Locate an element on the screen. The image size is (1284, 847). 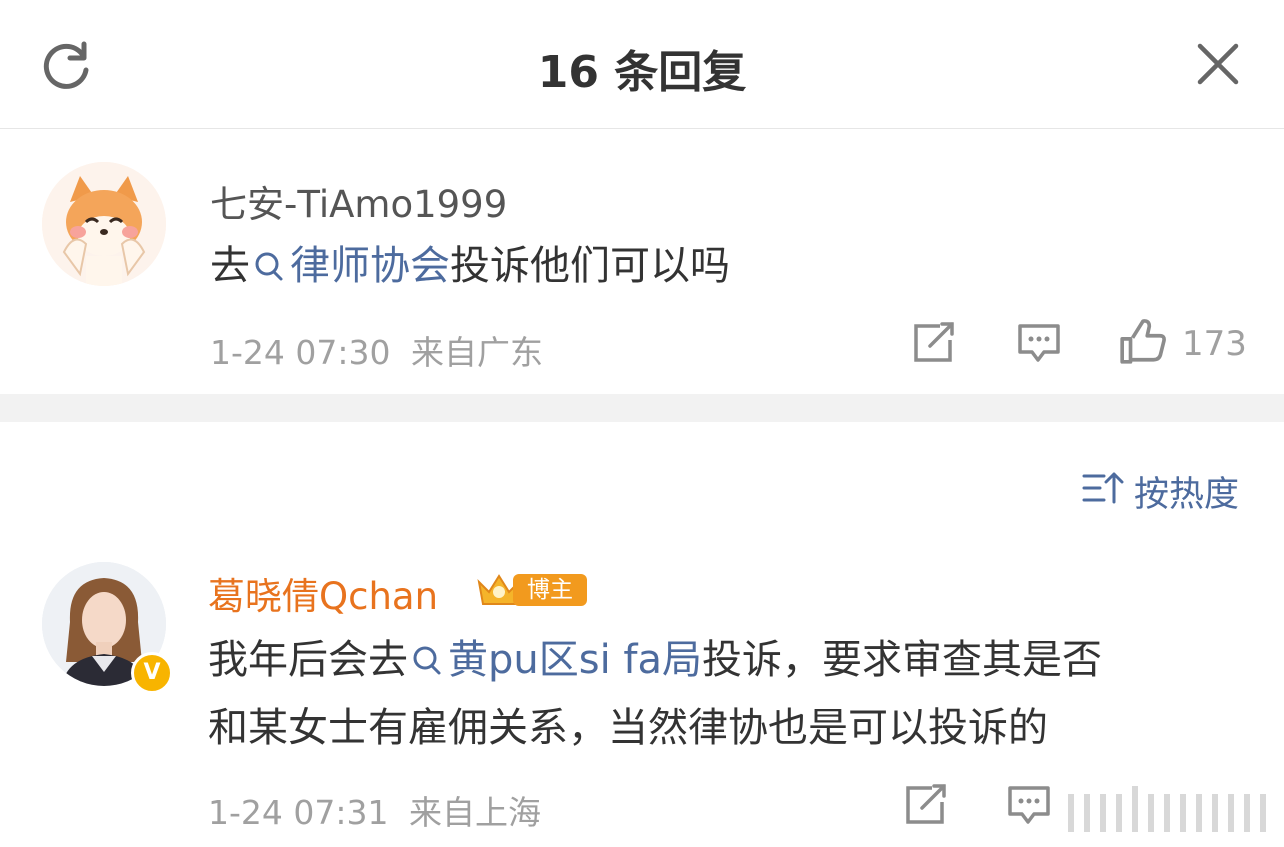
blogger-badge: 博主 is located at coordinates (531, 590).